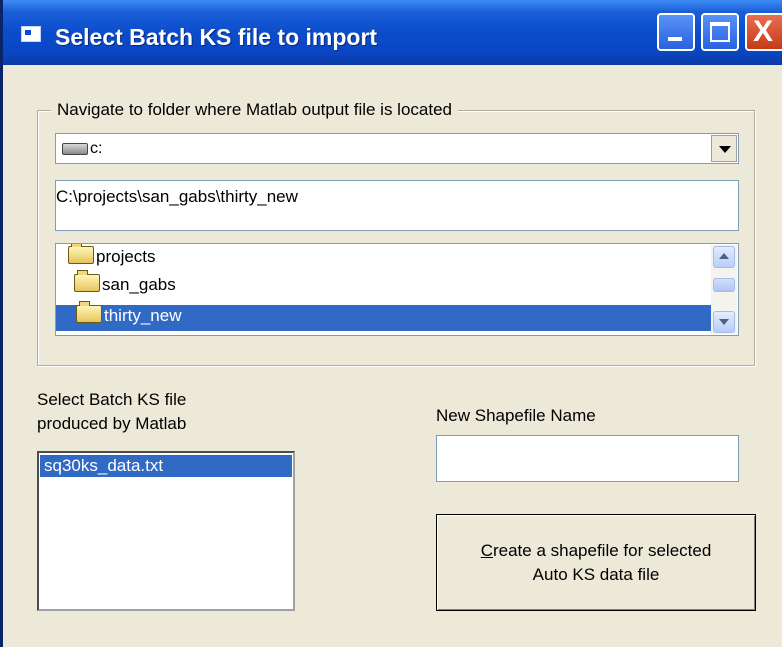 This screenshot has height=647, width=782. Describe the element at coordinates (724, 285) in the screenshot. I see `scroll-thumb` at that location.